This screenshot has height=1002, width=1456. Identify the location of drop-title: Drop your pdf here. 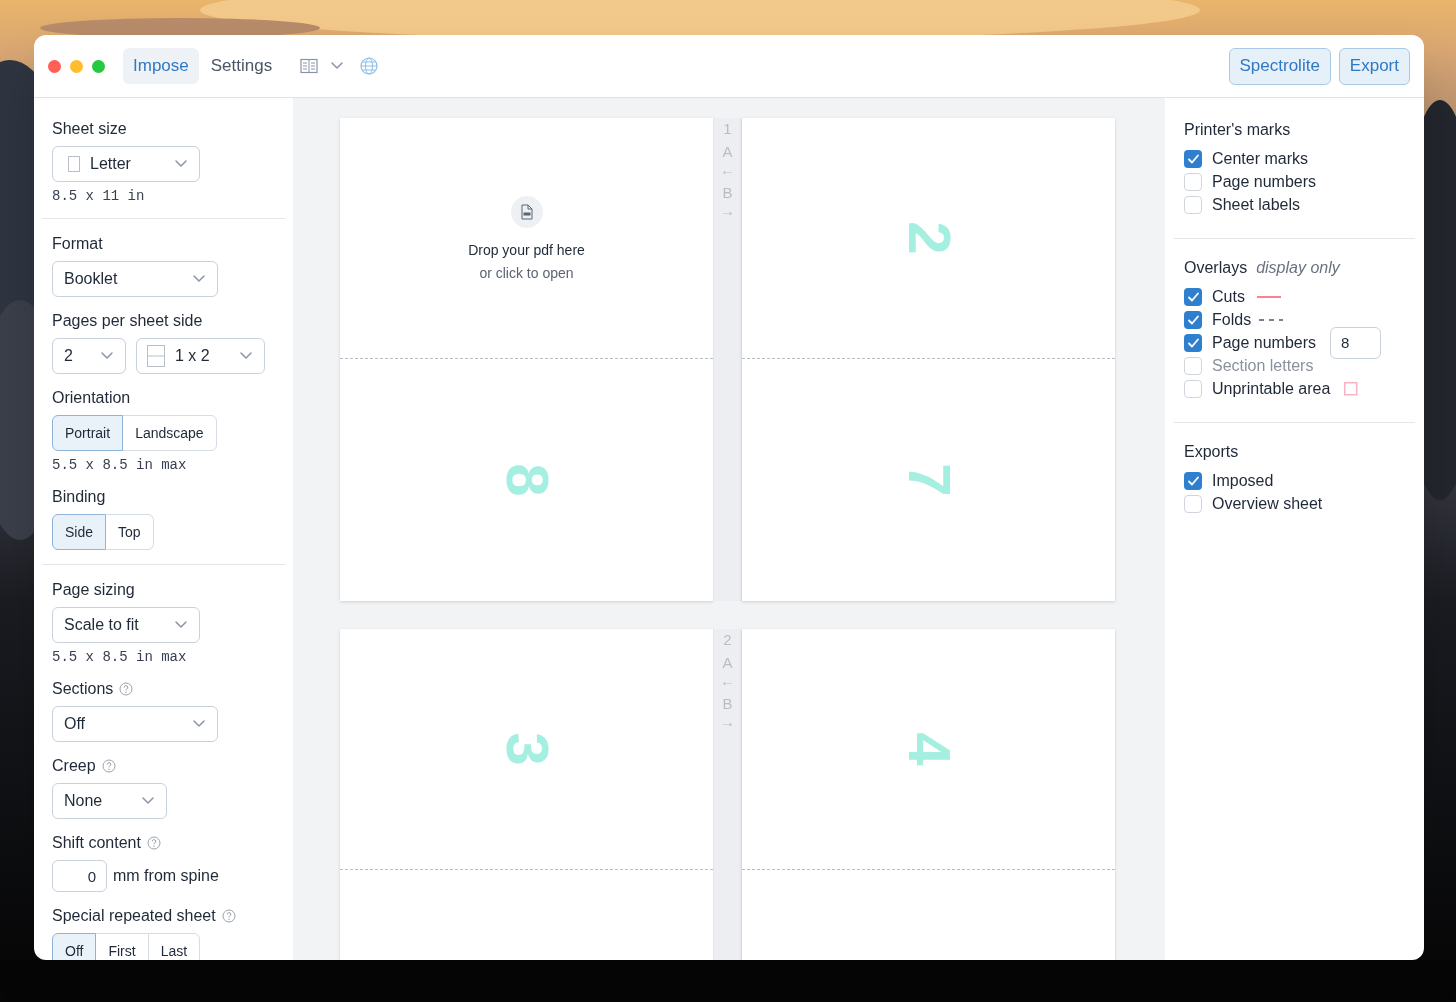
(526, 250).